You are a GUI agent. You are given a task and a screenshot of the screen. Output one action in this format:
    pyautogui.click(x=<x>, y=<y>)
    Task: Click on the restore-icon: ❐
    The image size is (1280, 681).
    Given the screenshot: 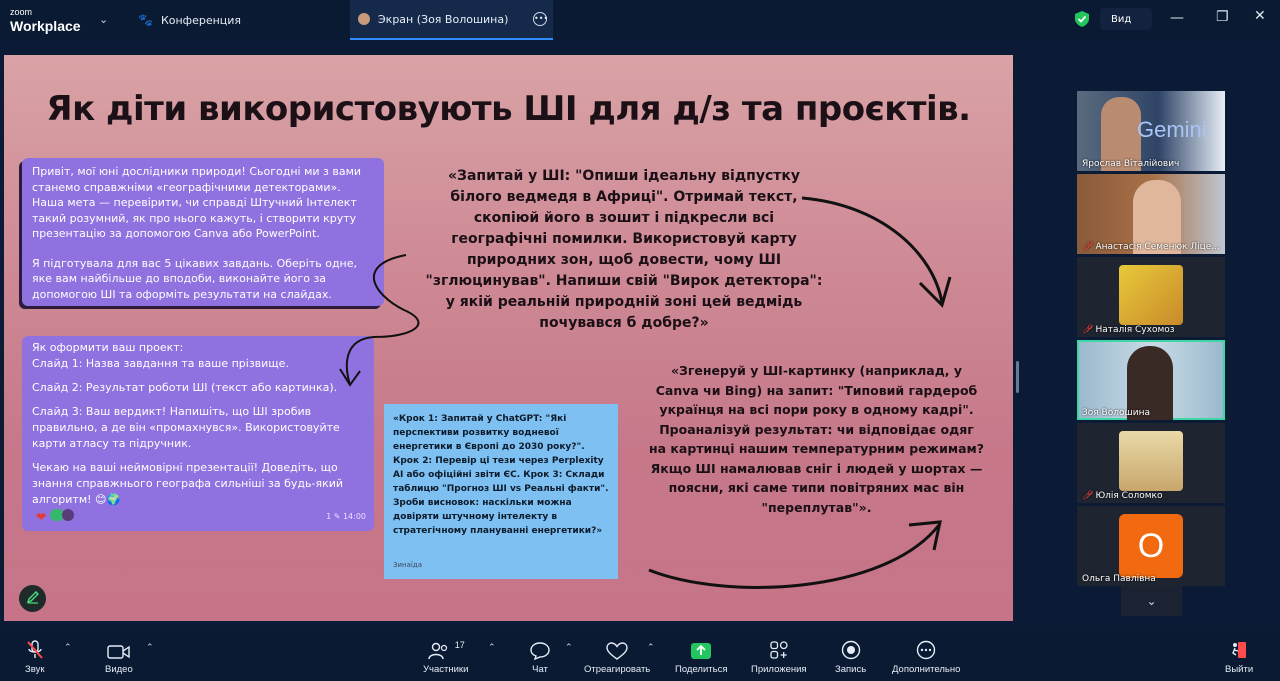 What is the action you would take?
    pyautogui.click(x=1222, y=17)
    